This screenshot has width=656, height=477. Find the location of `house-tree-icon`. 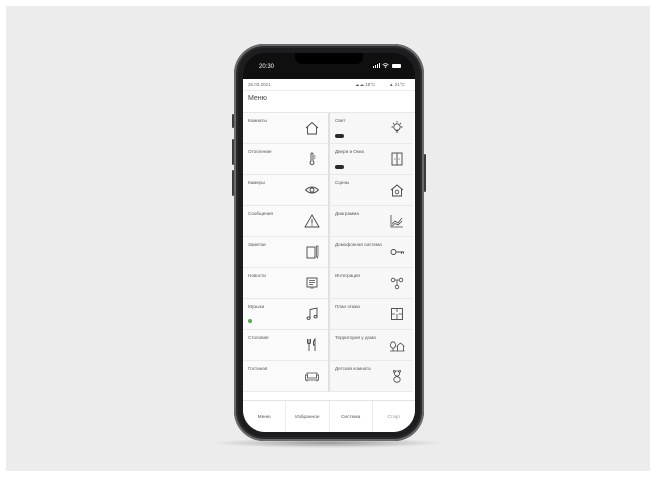

house-tree-icon is located at coordinates (397, 345).